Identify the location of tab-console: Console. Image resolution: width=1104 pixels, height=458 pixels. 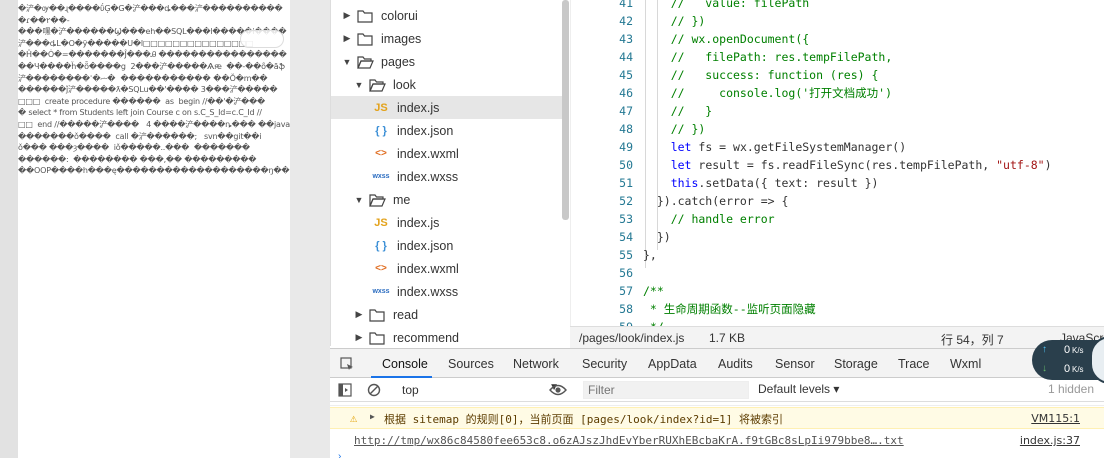
(405, 364).